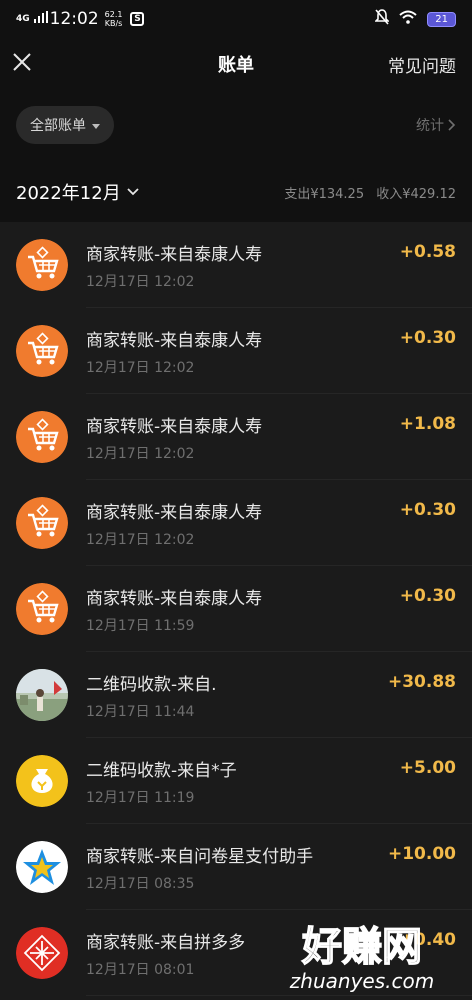  Describe the element at coordinates (133, 192) in the screenshot. I see `chevron-down-icon` at that location.